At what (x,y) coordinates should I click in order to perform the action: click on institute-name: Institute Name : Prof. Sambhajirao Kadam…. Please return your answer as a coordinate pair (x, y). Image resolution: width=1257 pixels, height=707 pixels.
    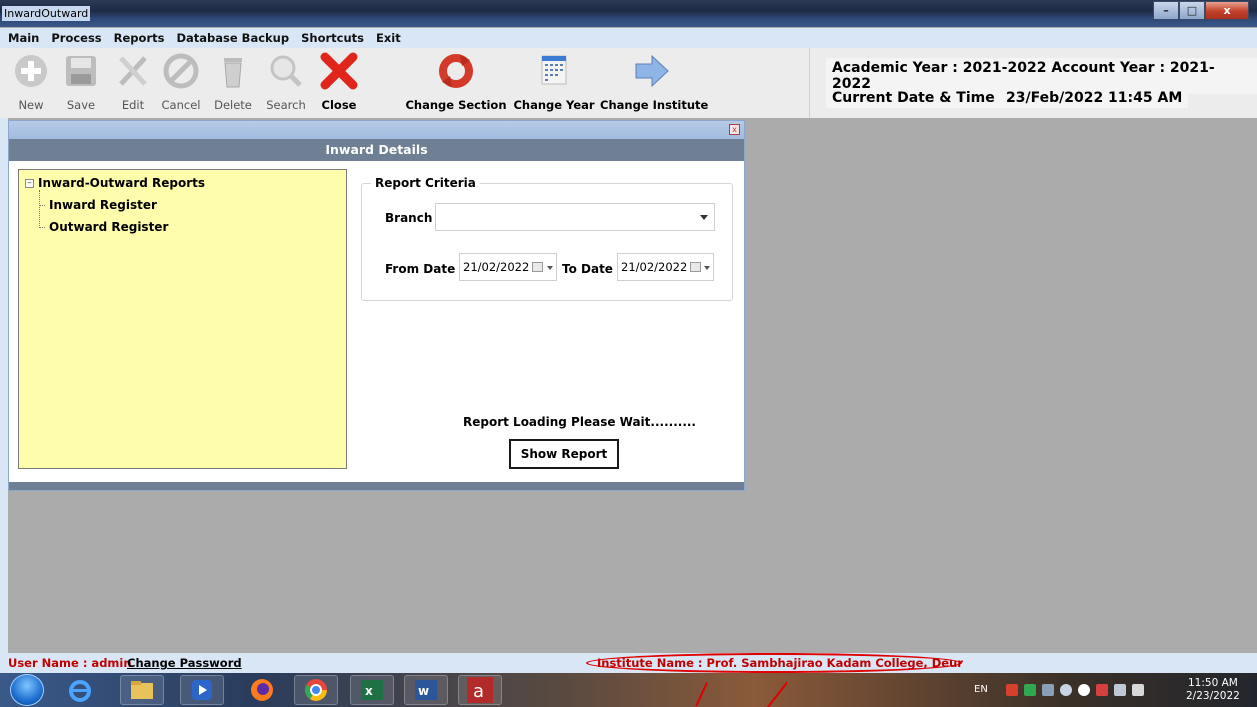
    Looking at the image, I should click on (780, 663).